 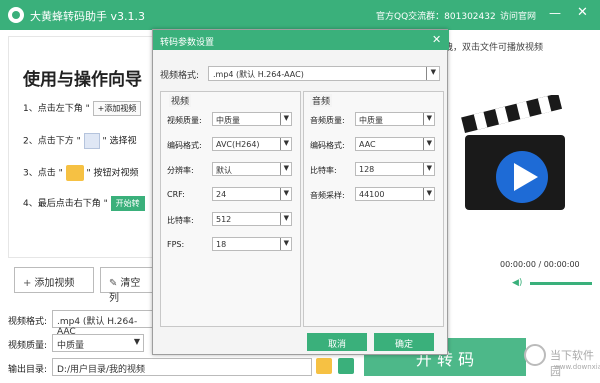 I want to click on audio-codec-select: AAC ▼, so click(x=395, y=144).